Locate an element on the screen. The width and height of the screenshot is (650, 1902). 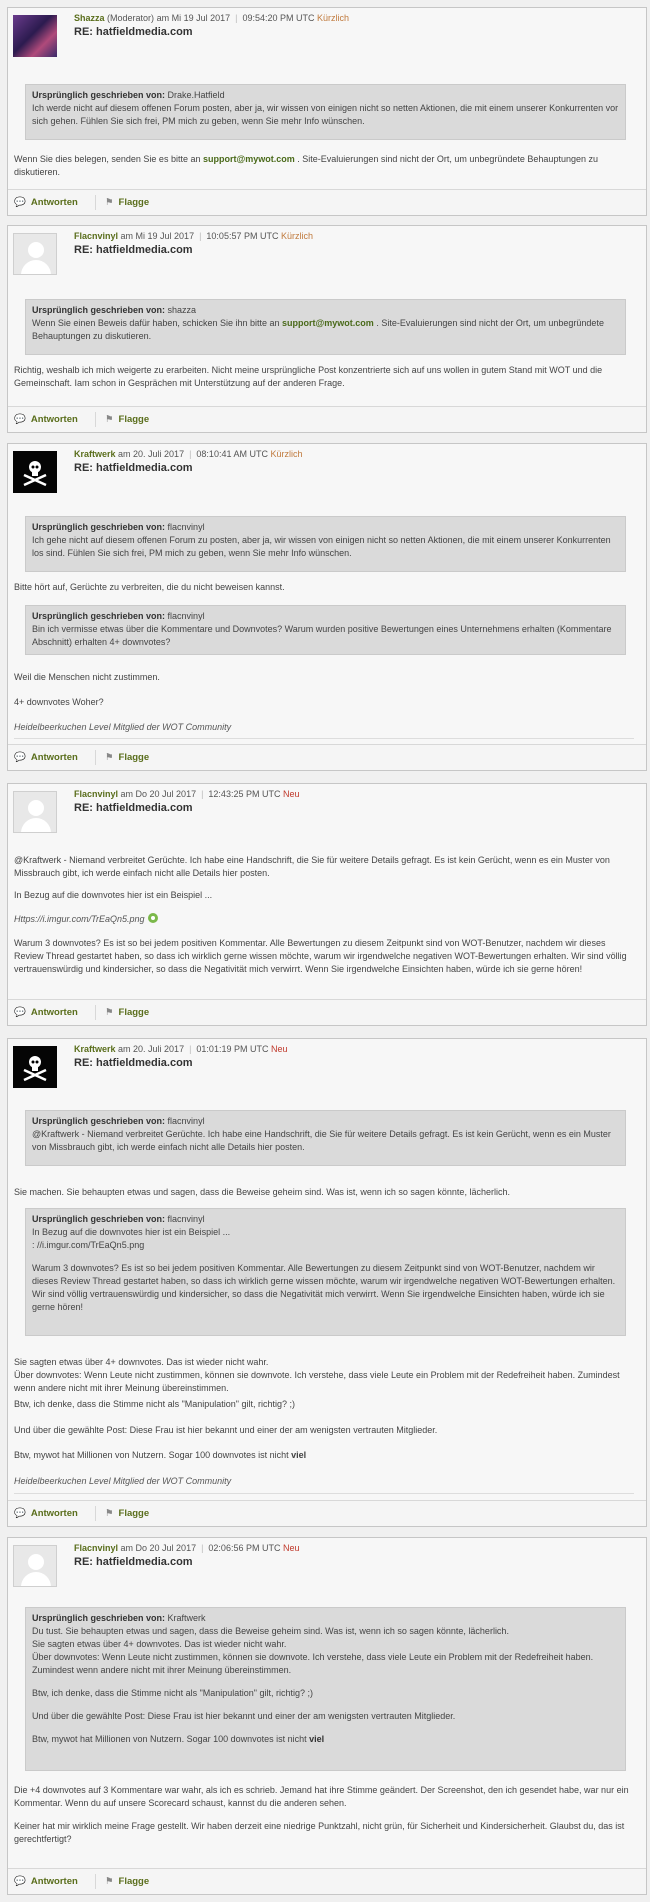
status-badge: Neu is located at coordinates (291, 794).